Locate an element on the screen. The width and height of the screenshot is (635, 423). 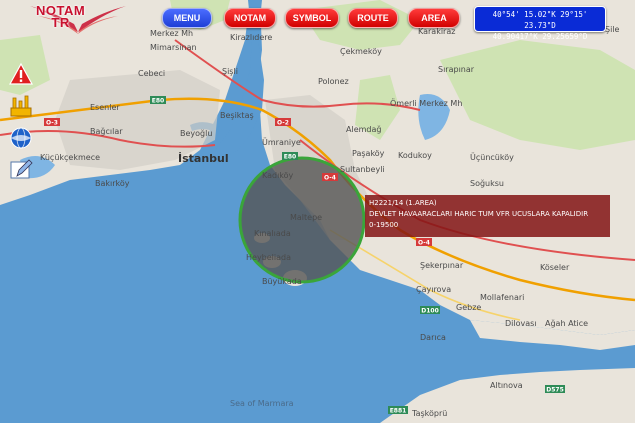
place-kucukcekmece: Küçükçekmece is located at coordinates (70, 157).